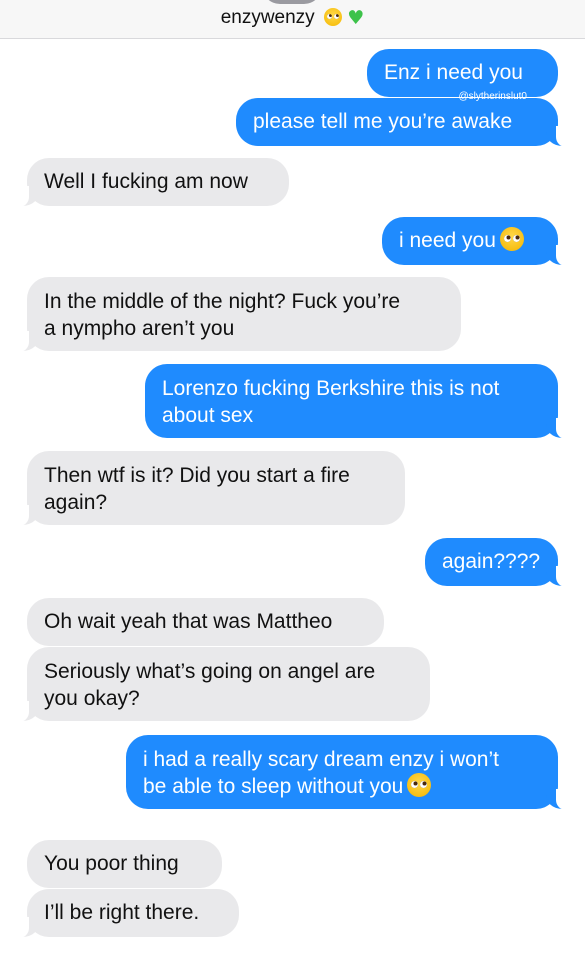 Image resolution: width=585 pixels, height=960 pixels. Describe the element at coordinates (383, 121) in the screenshot. I see `message-text: please tell me you’re awake` at that location.